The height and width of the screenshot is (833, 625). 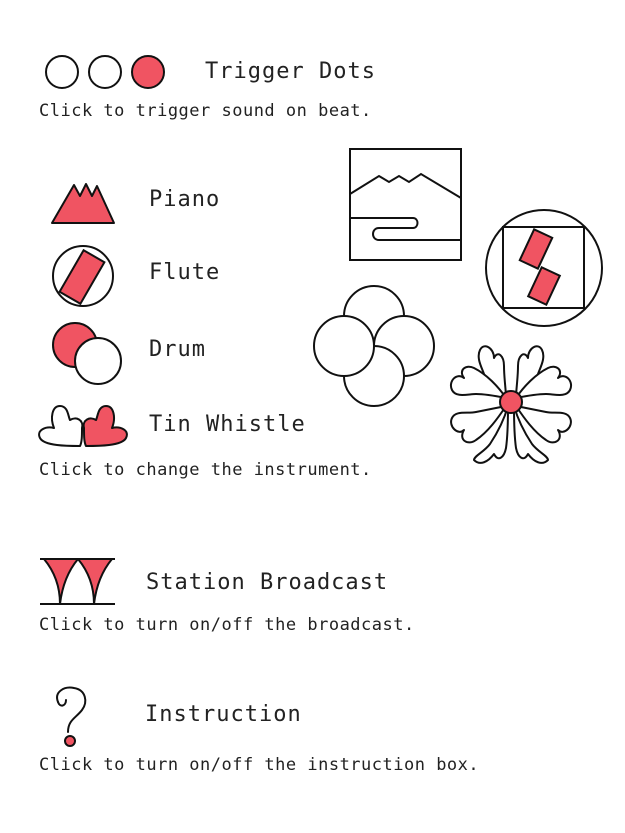 What do you see at coordinates (185, 272) in the screenshot?
I see `instrument-label-flute: Flute` at bounding box center [185, 272].